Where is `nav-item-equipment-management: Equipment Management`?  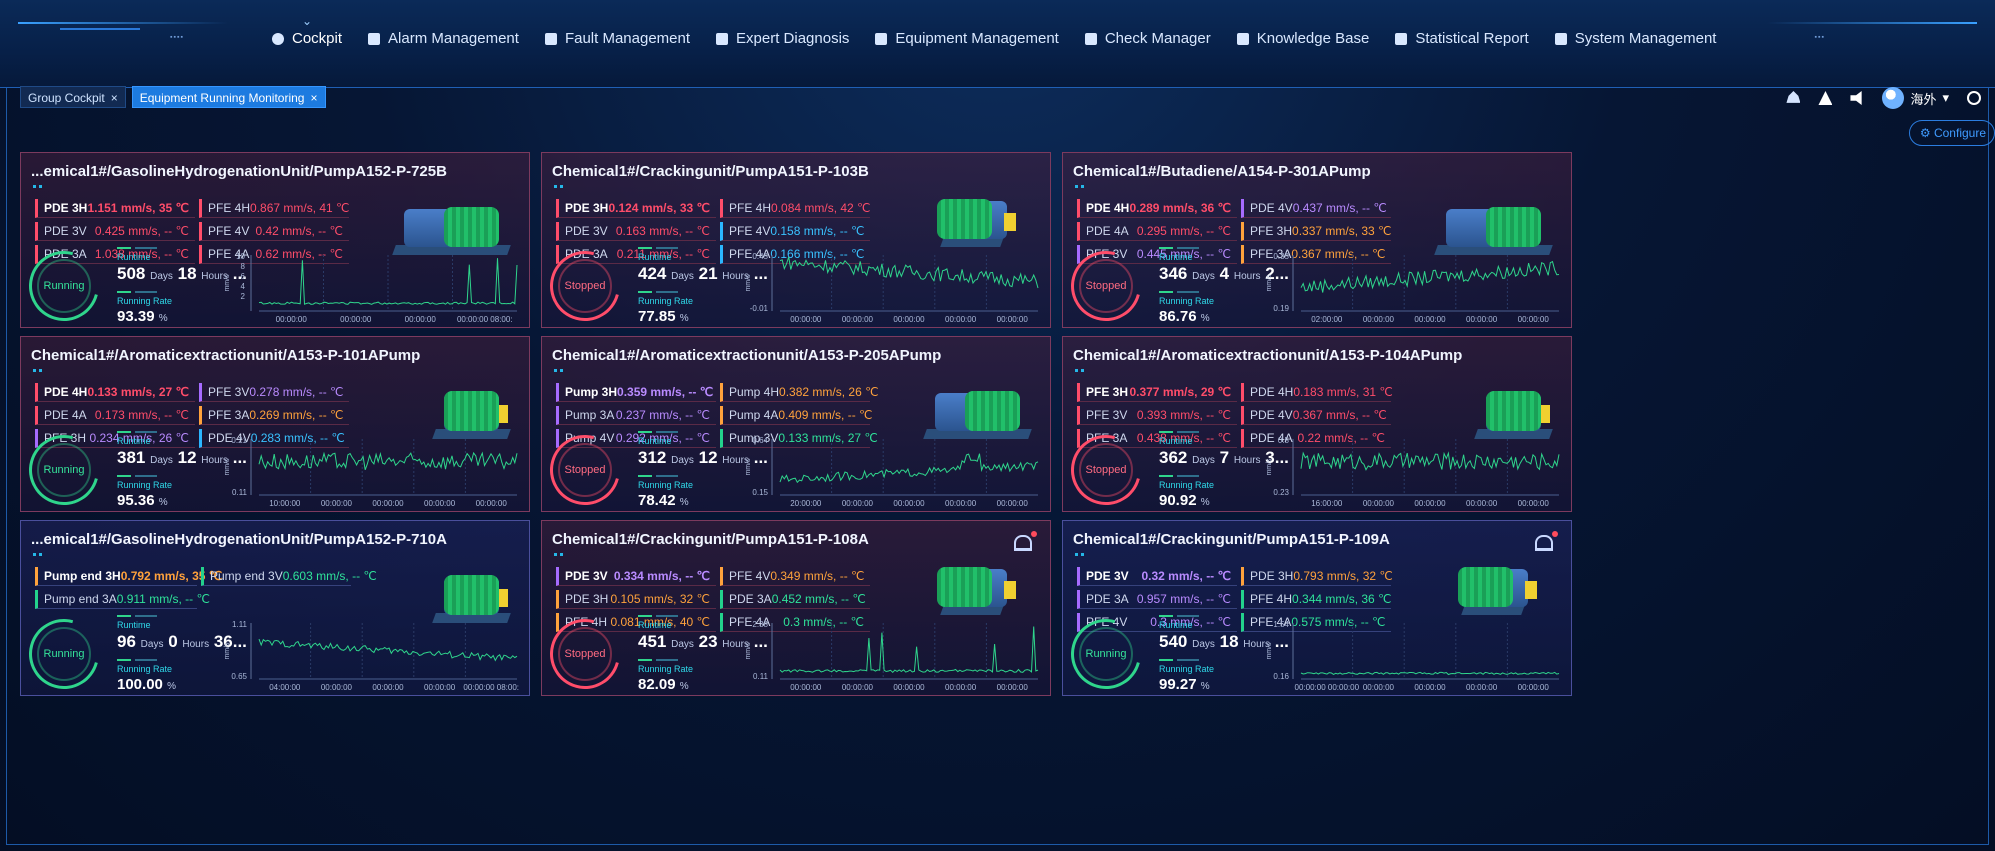
nav-item-equipment-management: Equipment Management is located at coordinates (967, 38).